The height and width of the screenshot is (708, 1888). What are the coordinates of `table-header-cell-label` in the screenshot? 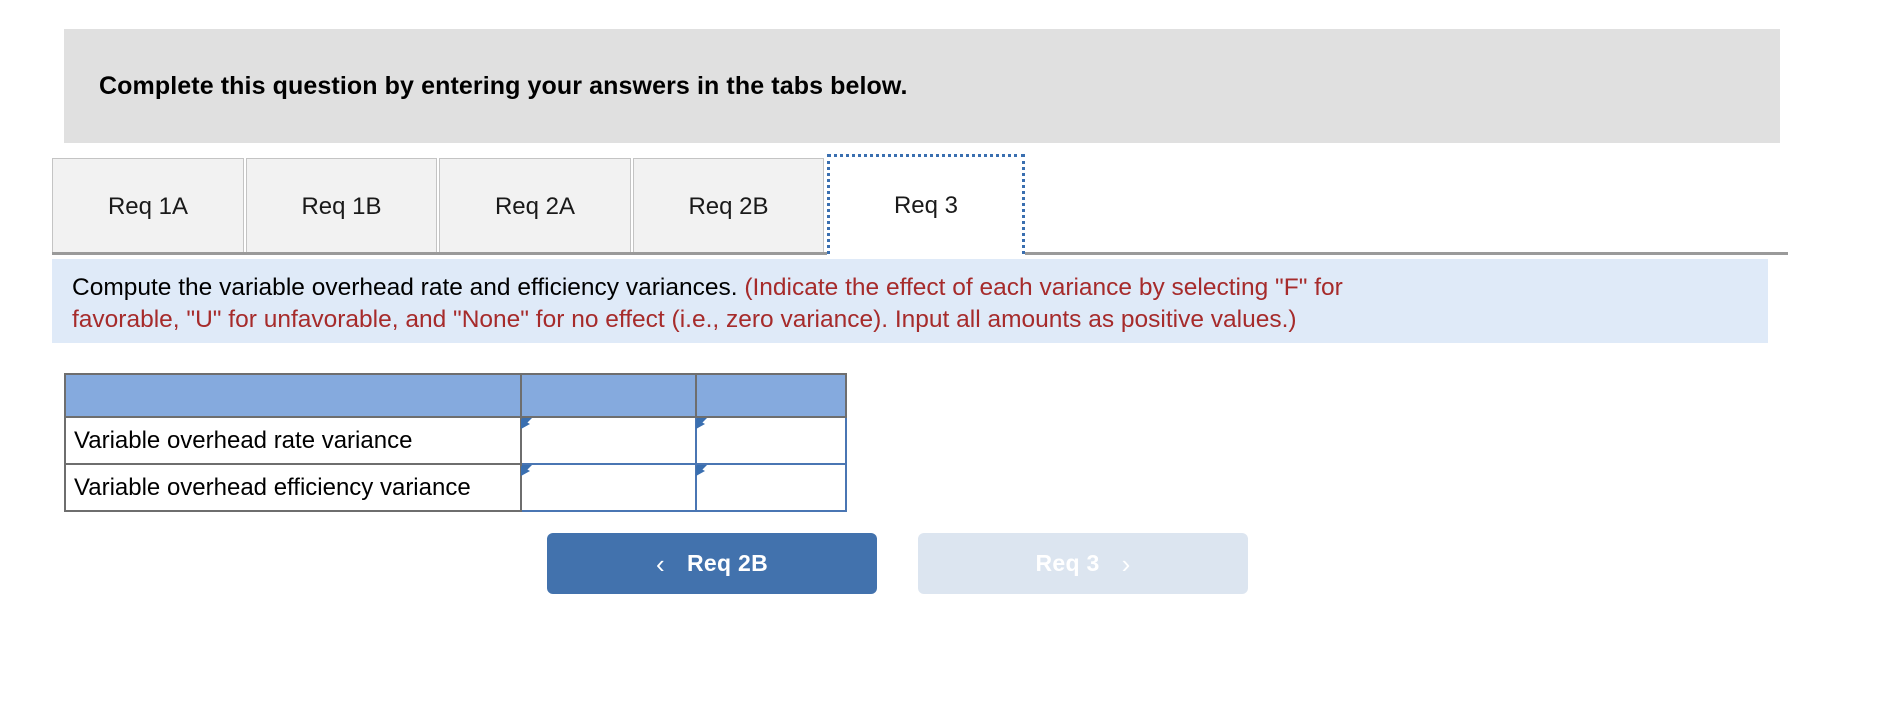 It's located at (293, 395).